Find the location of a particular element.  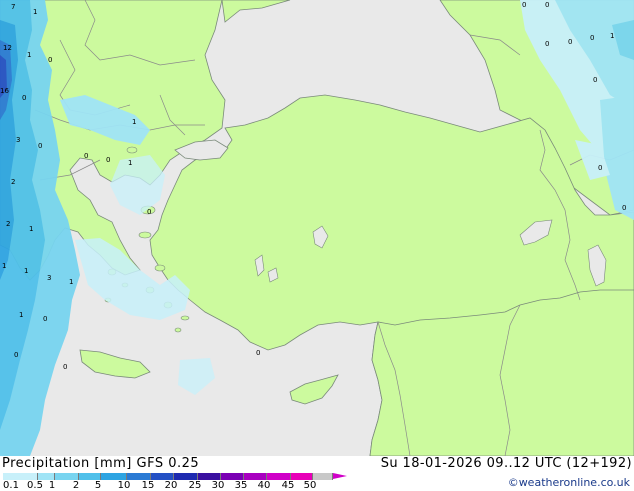

colorbar-tick-label: 10 is located at coordinates (124, 485).